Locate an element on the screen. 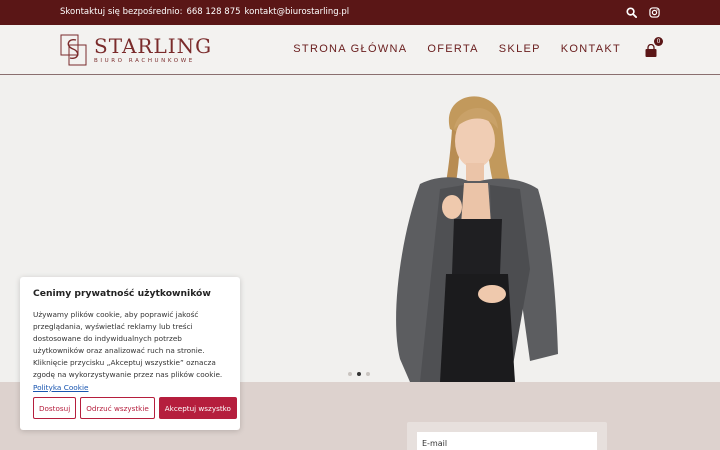 This screenshot has width=720, height=450. logo-name: STARLING is located at coordinates (153, 46).